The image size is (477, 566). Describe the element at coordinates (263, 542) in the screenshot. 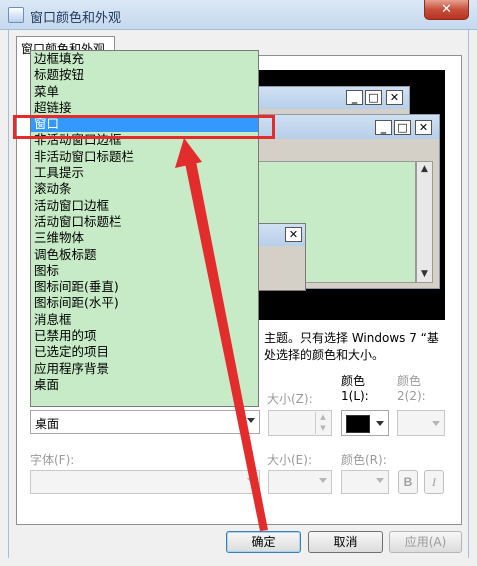

I see `ok-button: 确定` at that location.